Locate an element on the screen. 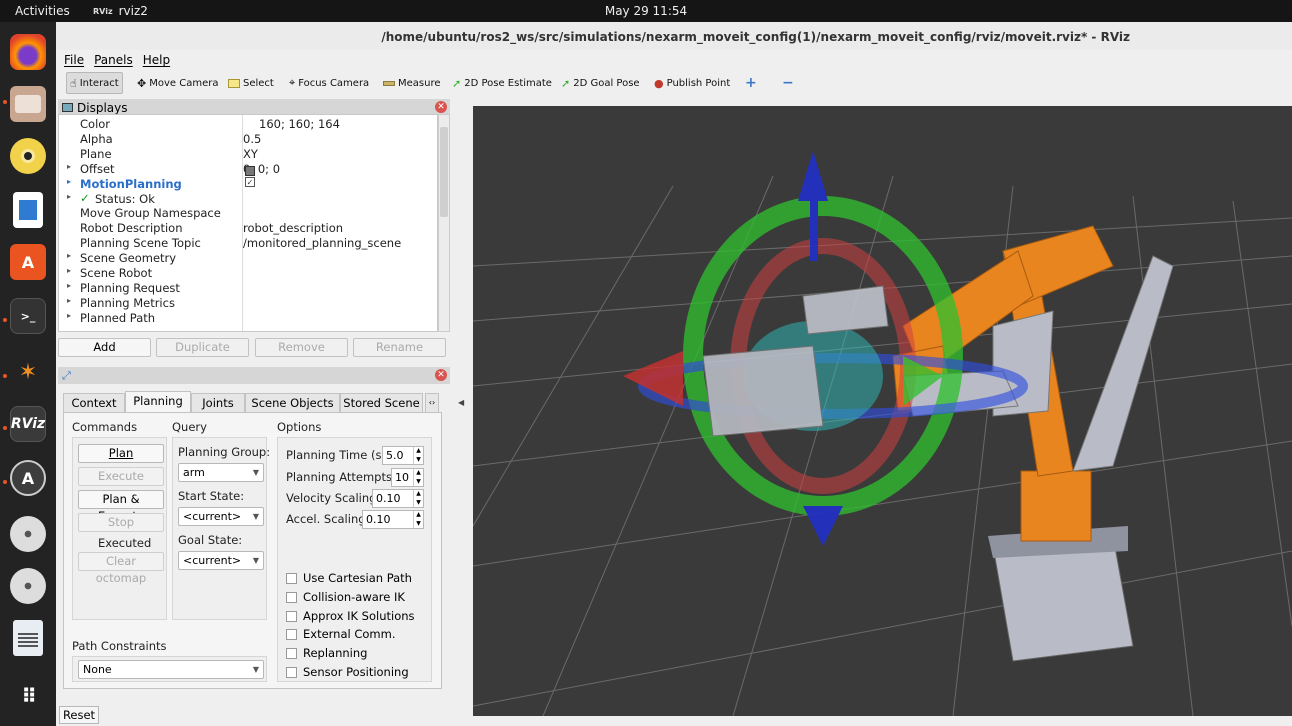 This screenshot has width=1292, height=726. publish-point-tool: ● Publish Point is located at coordinates (692, 83).